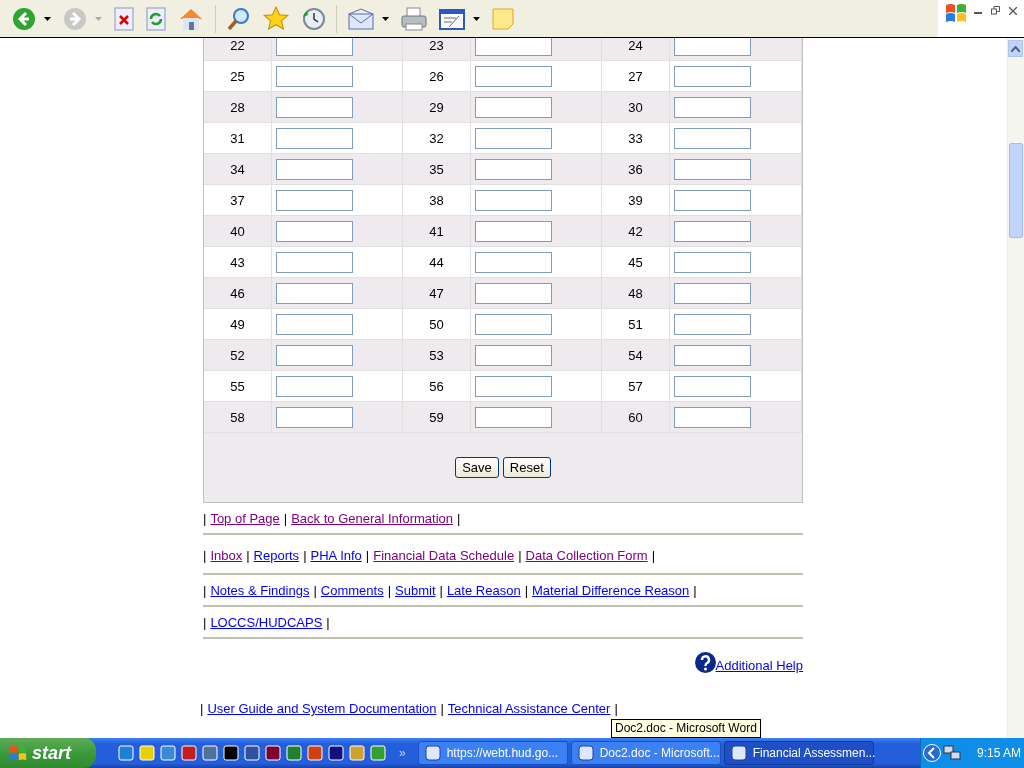 Image resolution: width=1024 pixels, height=768 pixels. What do you see at coordinates (1016, 190) in the screenshot?
I see `scroll-thumb` at bounding box center [1016, 190].